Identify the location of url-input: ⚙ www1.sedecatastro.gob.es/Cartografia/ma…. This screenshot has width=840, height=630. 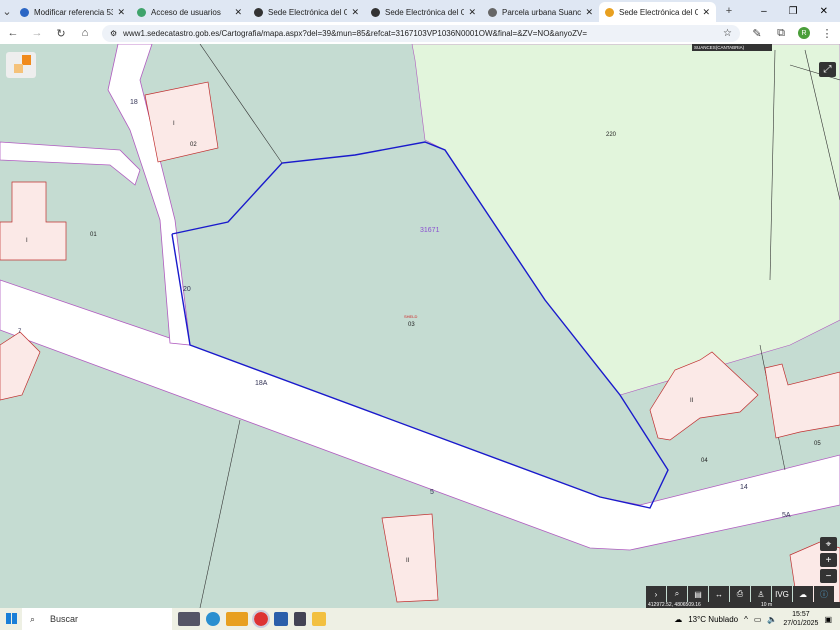
(421, 33).